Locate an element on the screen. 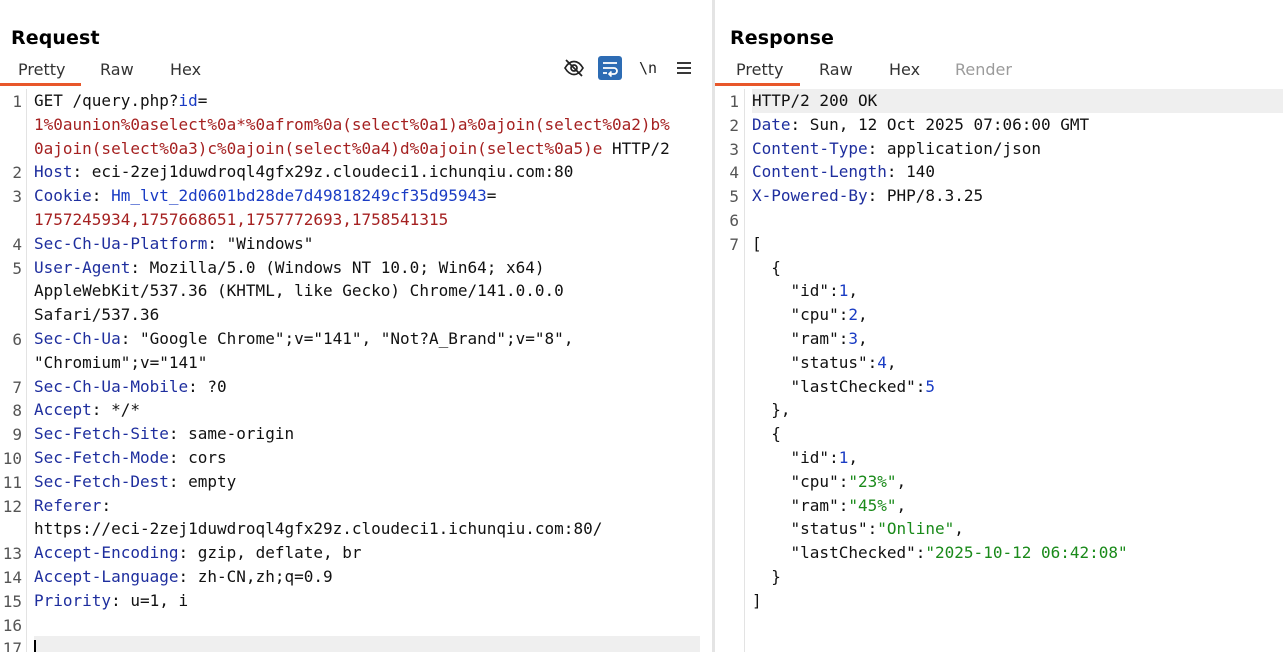  request-code-line: Safari/537.36 is located at coordinates (367, 315).